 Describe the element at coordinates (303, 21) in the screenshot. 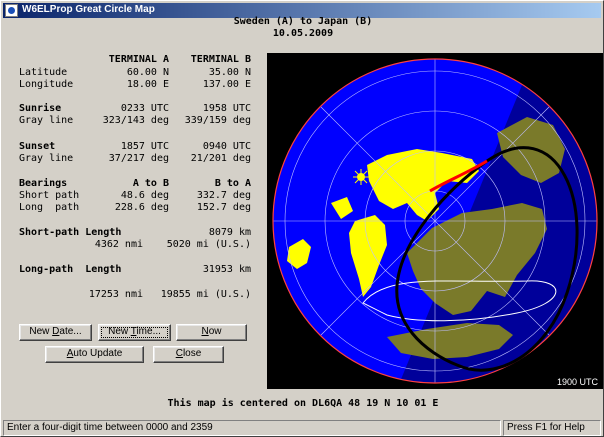

I see `route-title: Sweden (A) to Japan (B)` at that location.